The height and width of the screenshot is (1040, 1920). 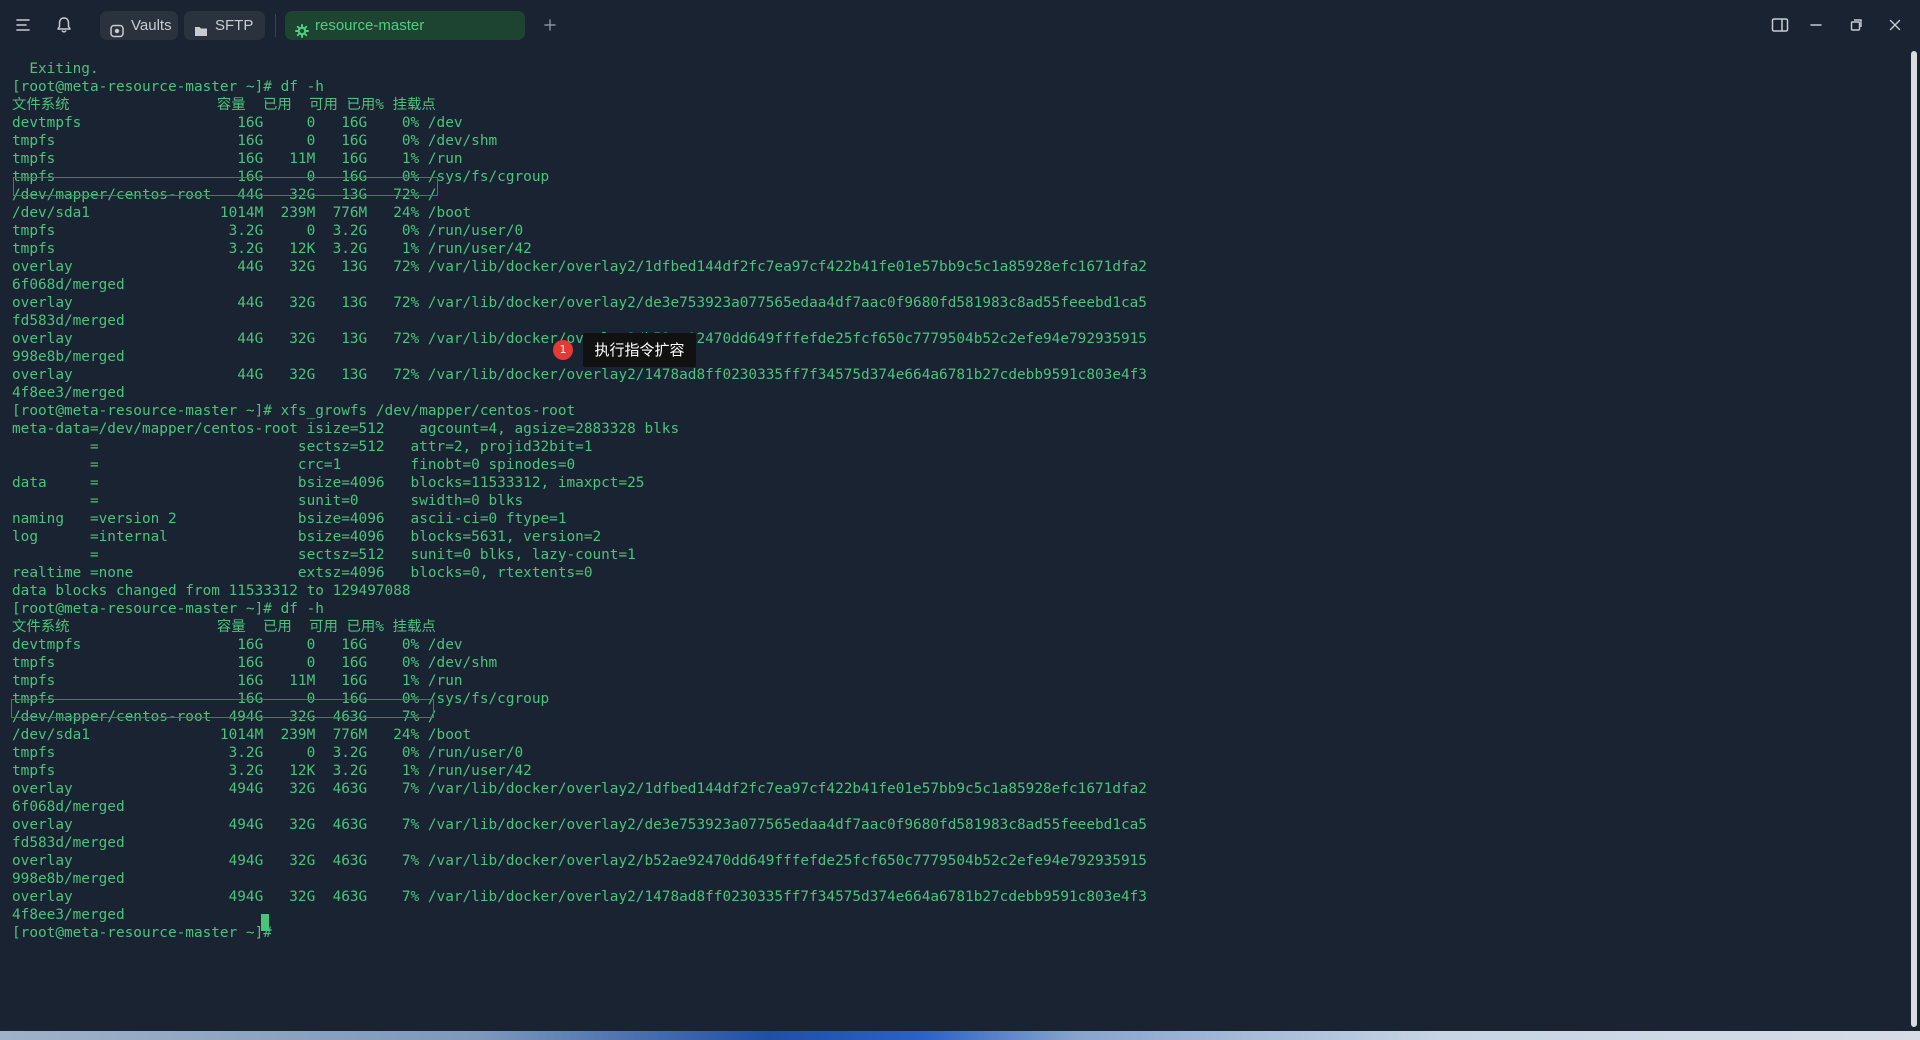 I want to click on highlight-root-after, so click(x=222, y=708).